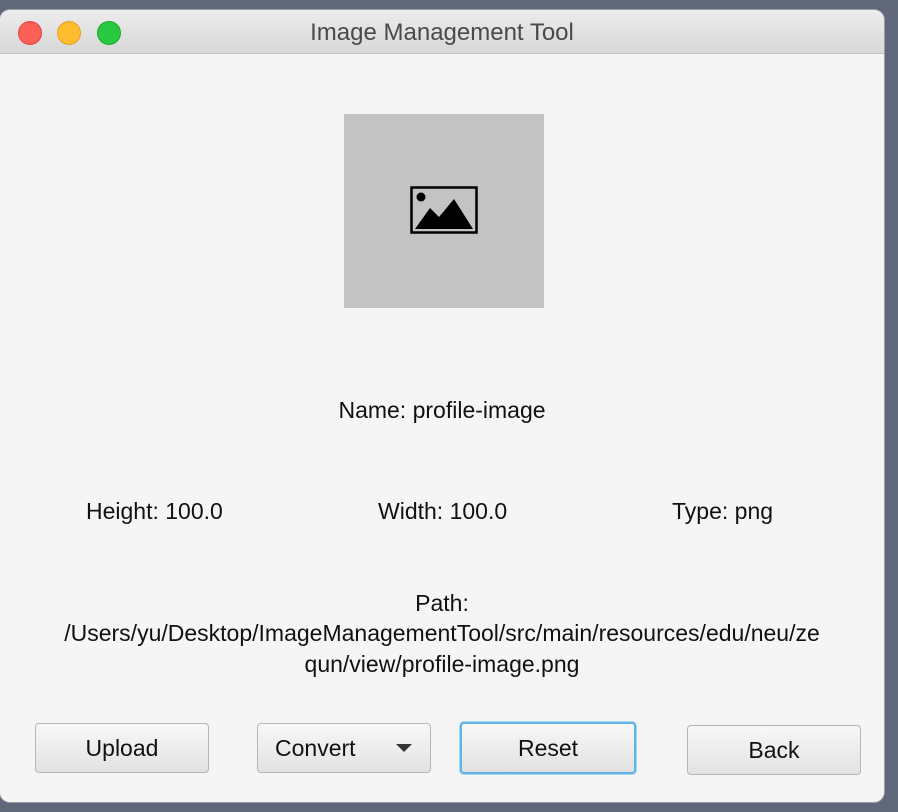 This screenshot has width=898, height=812. What do you see at coordinates (479, 410) in the screenshot?
I see `name-value: profile-image` at bounding box center [479, 410].